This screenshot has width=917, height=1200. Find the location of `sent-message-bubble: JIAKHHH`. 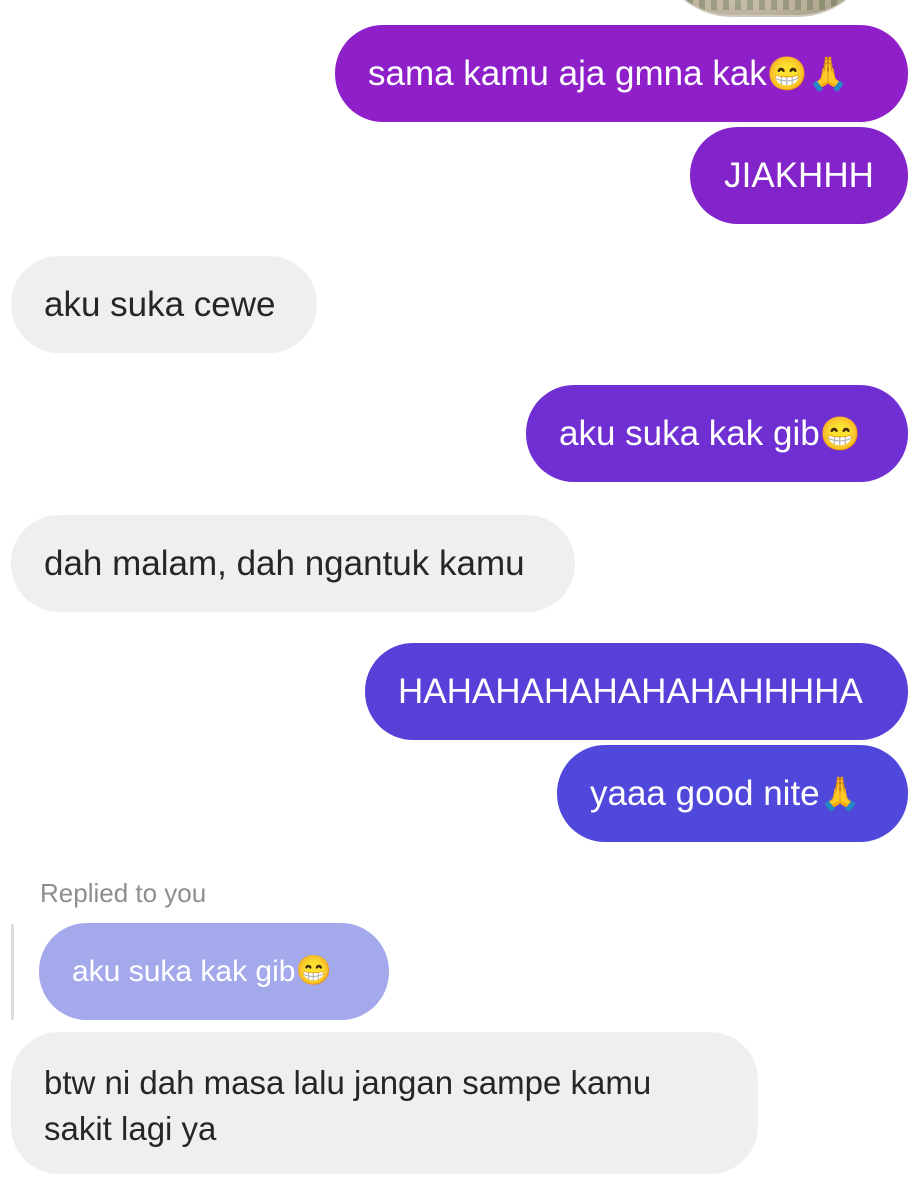

sent-message-bubble: JIAKHHH is located at coordinates (799, 175).